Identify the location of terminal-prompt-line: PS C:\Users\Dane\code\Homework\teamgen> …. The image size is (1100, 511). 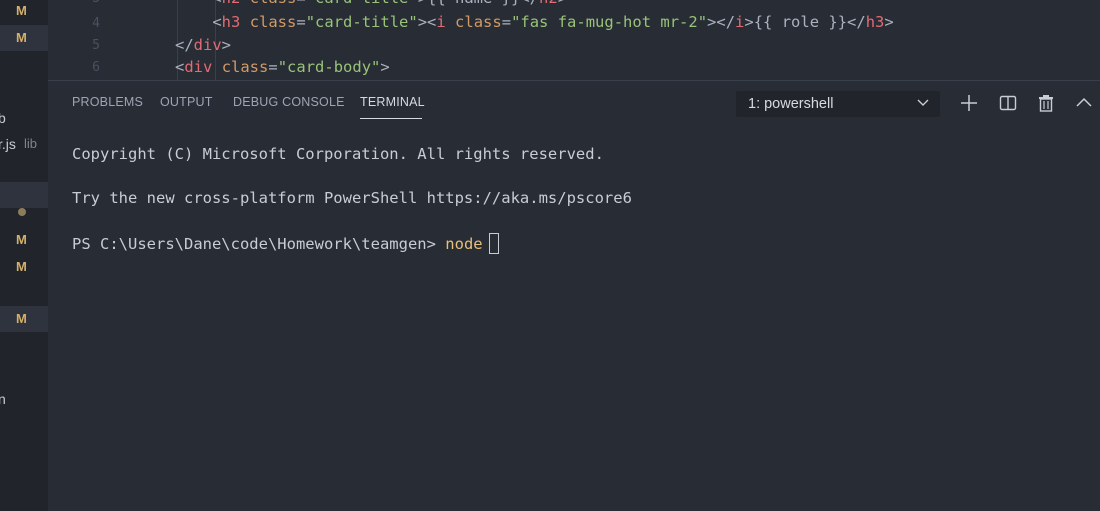
(285, 243).